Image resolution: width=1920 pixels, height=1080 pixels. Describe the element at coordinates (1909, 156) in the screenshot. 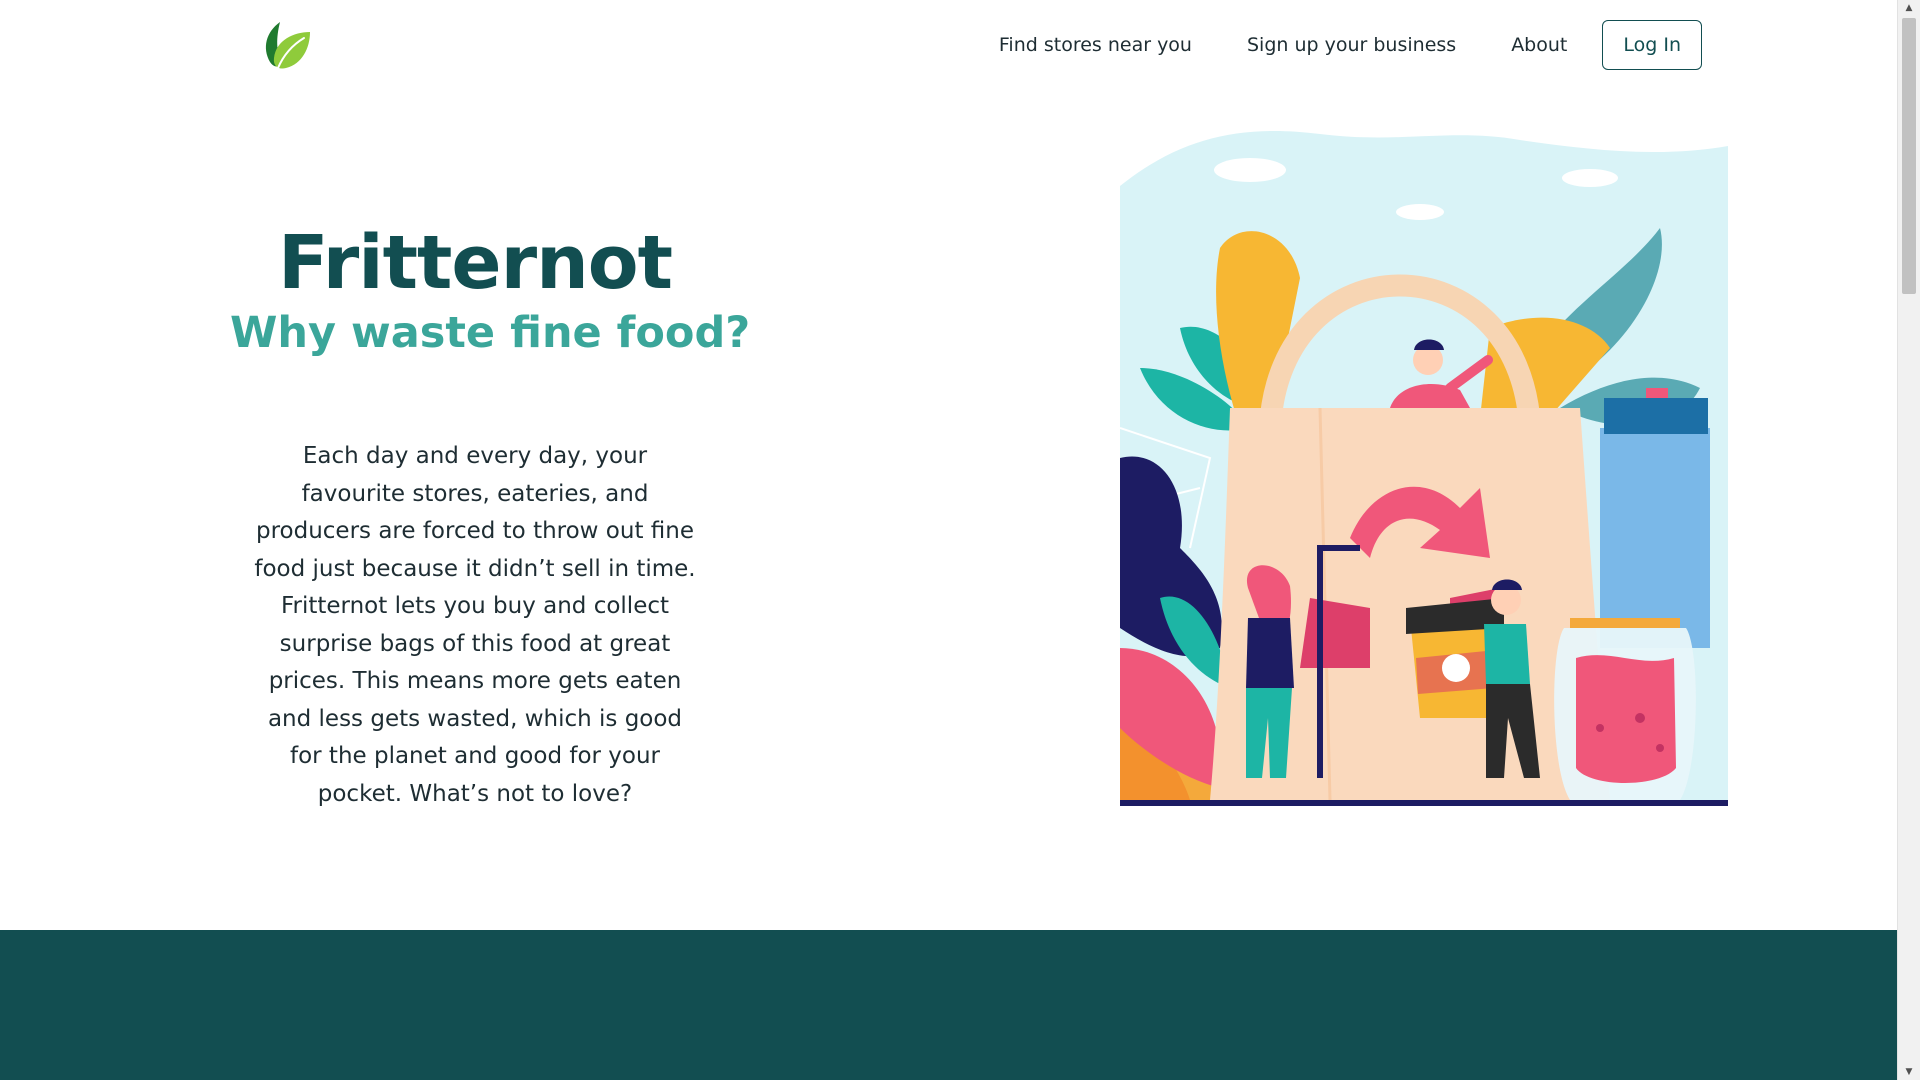

I see `scroll-thumb` at that location.